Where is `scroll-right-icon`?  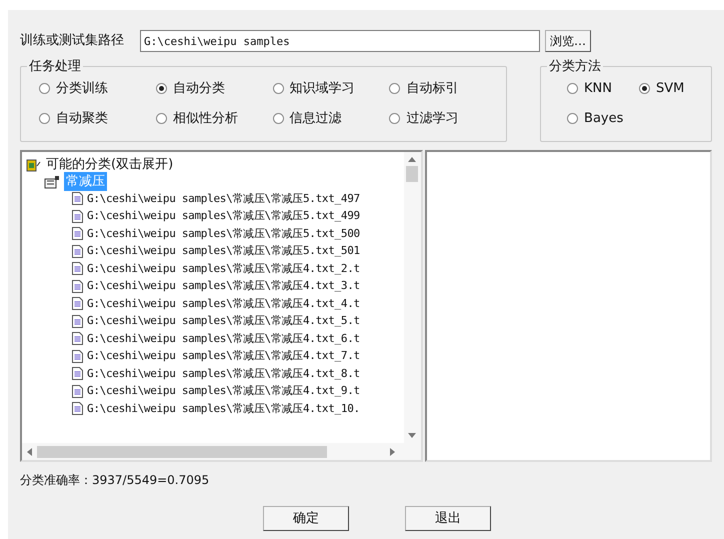 scroll-right-icon is located at coordinates (392, 452).